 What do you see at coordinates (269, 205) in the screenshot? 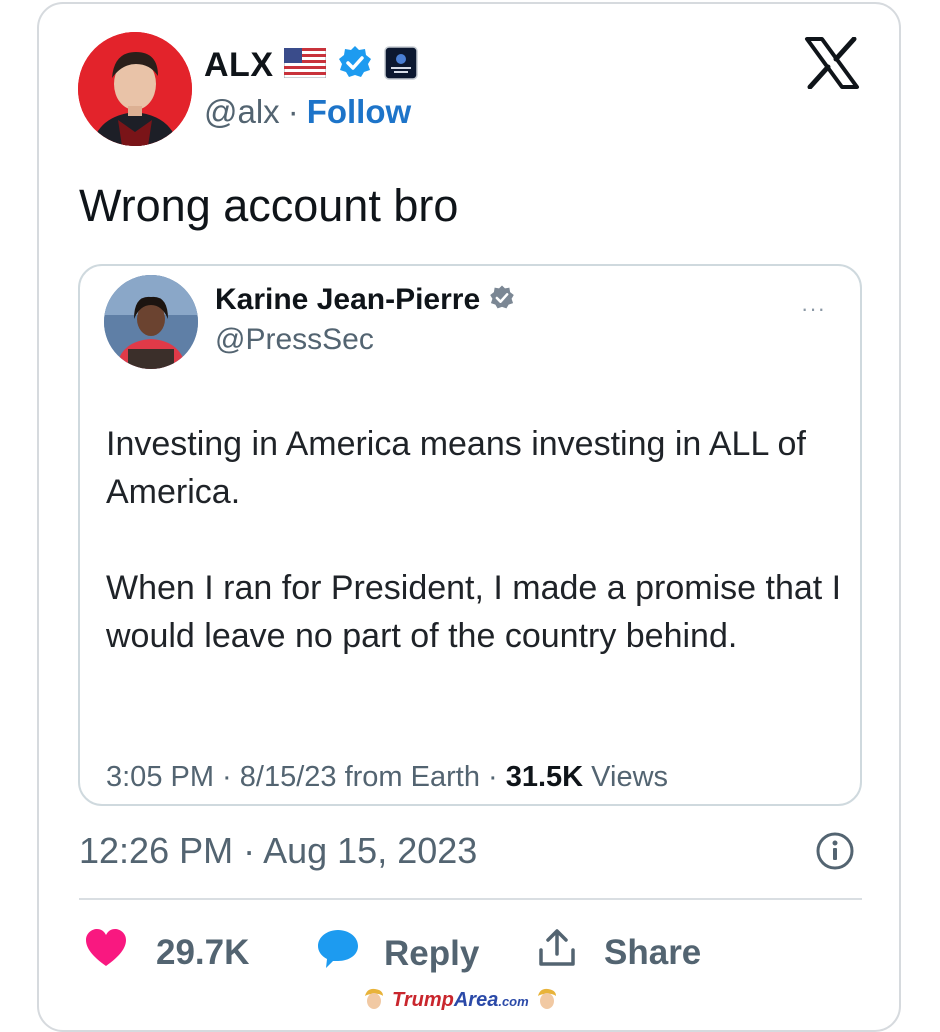
I see `tweet-text: Wrong account bro` at bounding box center [269, 205].